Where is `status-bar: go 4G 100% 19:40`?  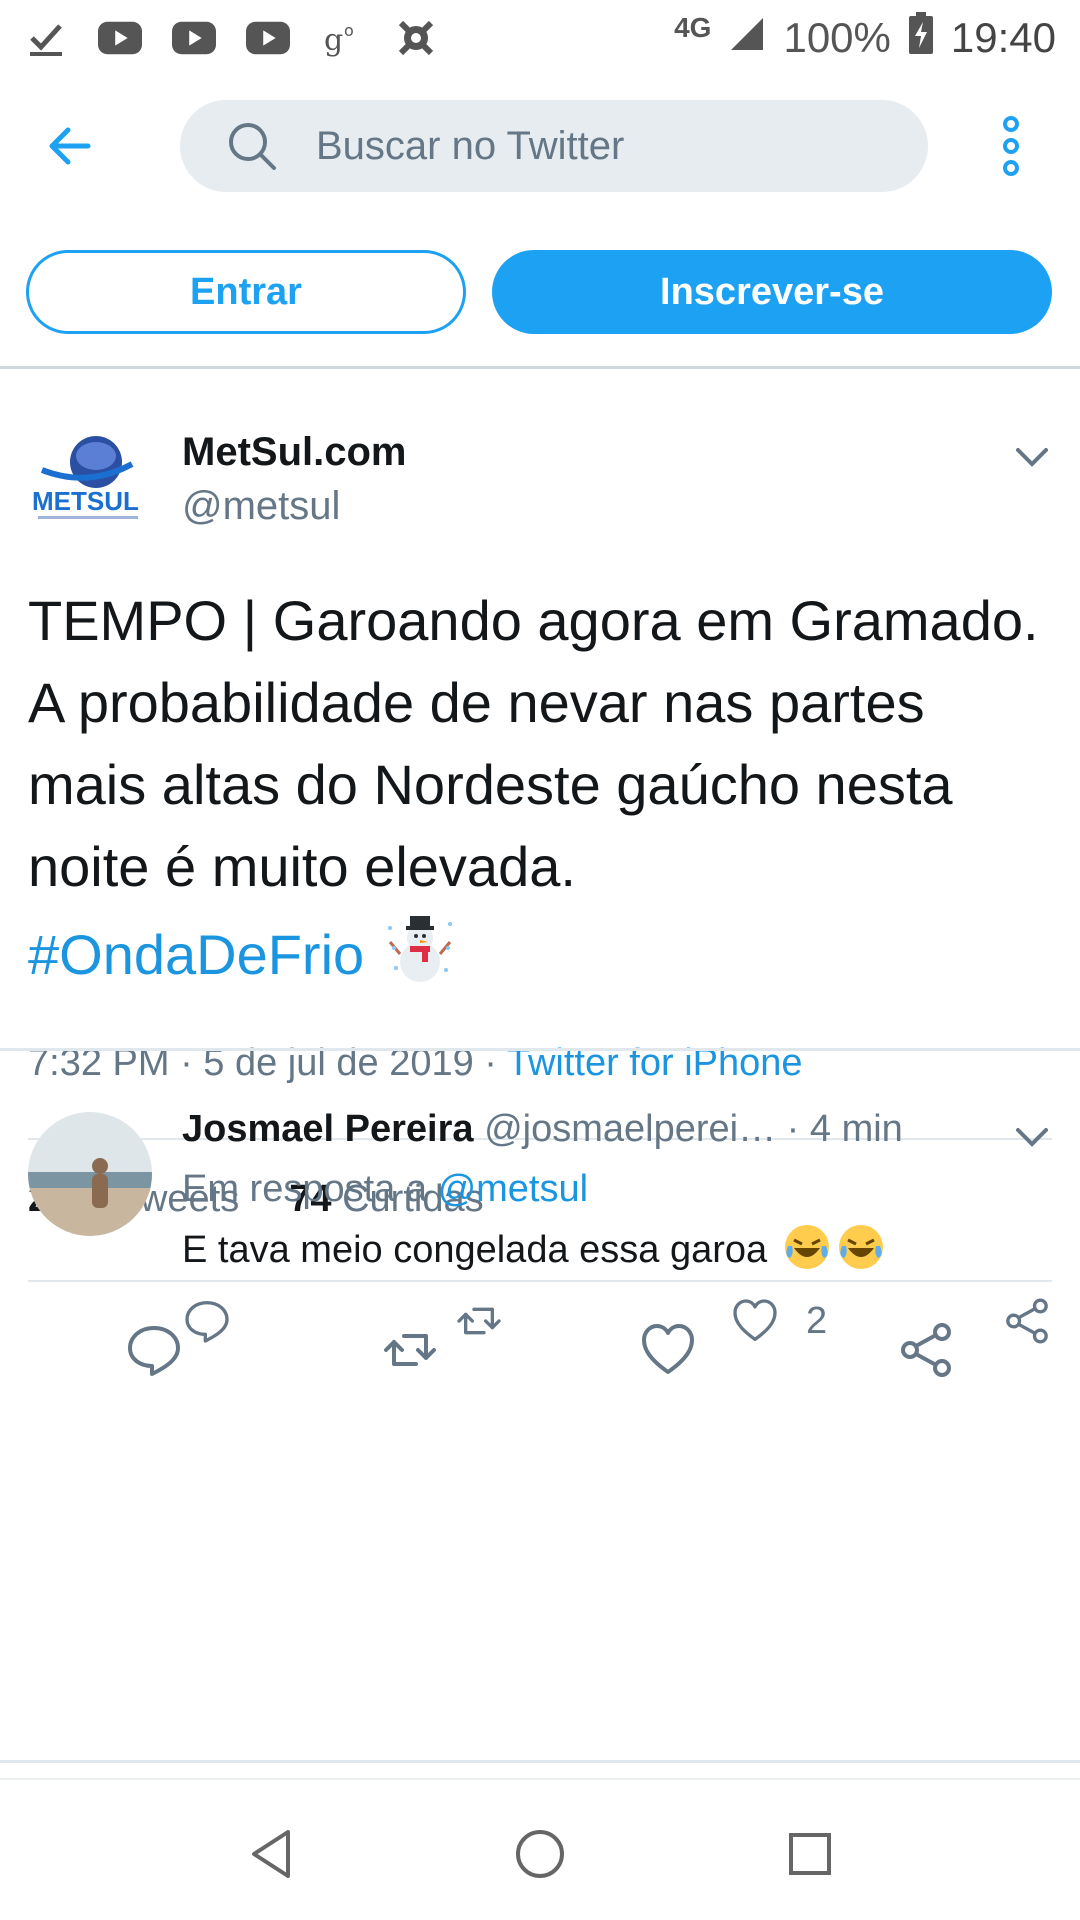 status-bar: go 4G 100% 19:40 is located at coordinates (540, 38).